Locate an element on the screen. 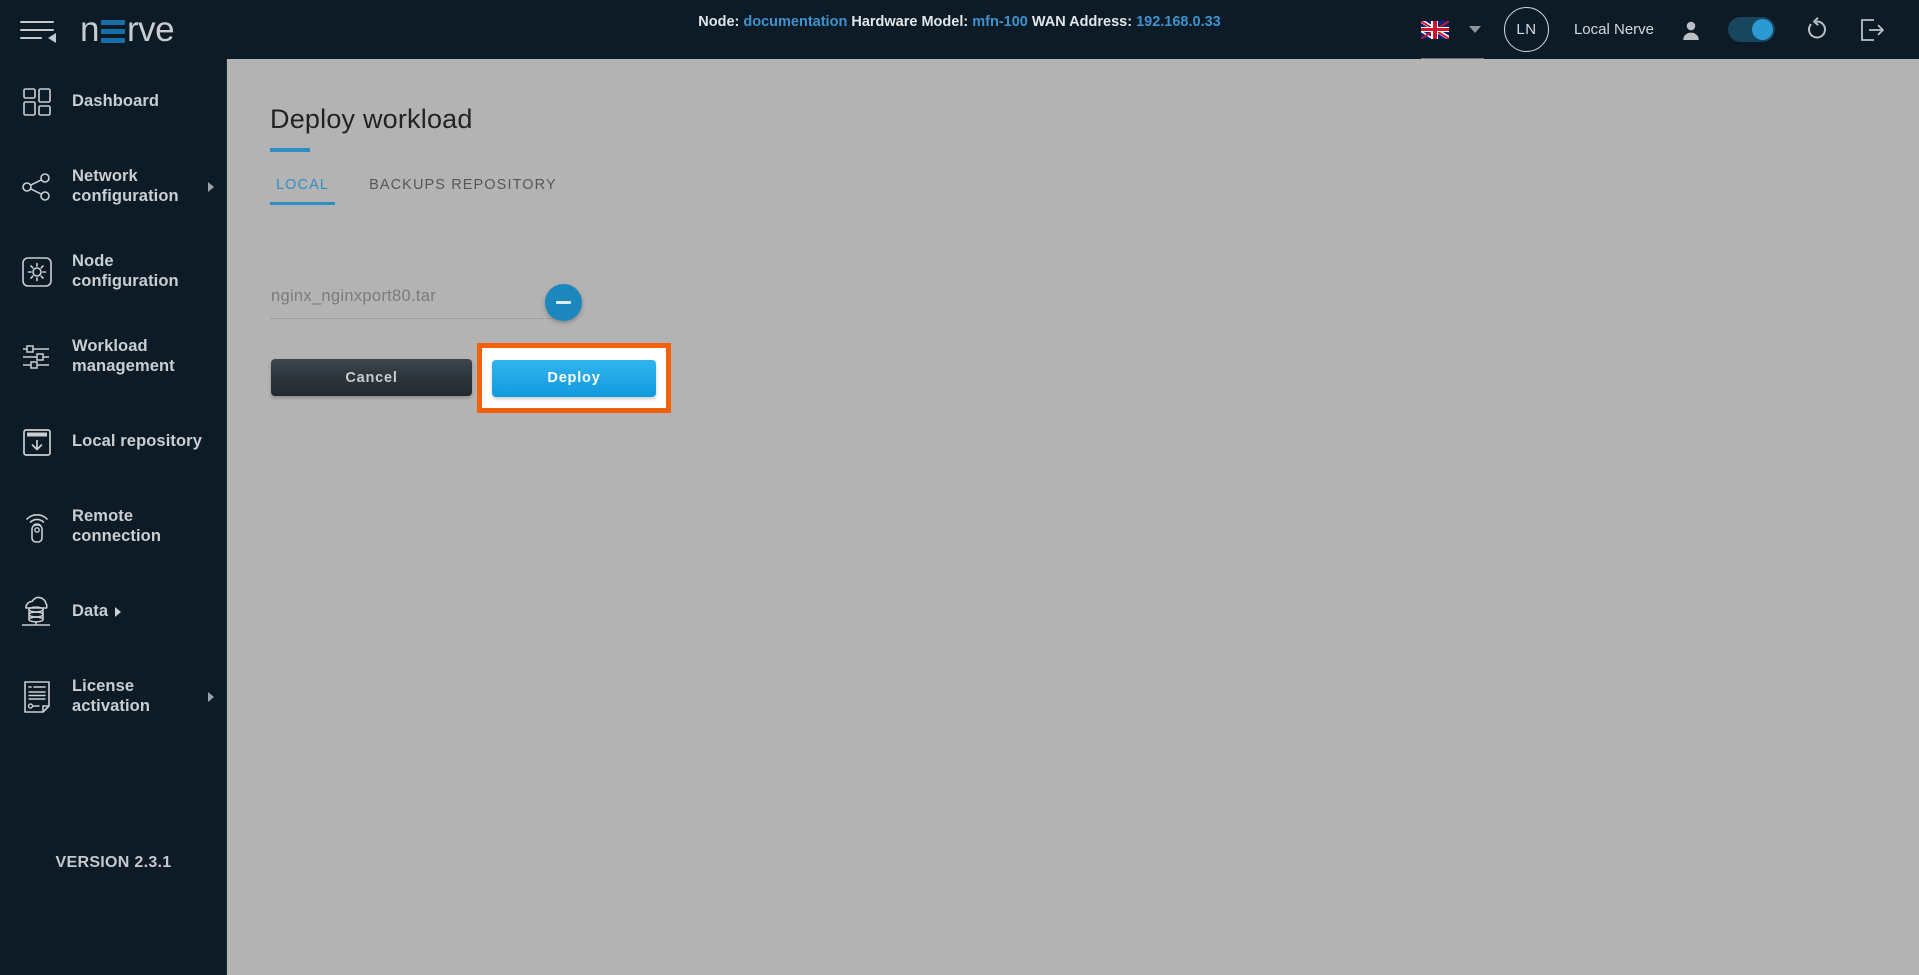 The image size is (1919, 975). tab-bar: LOCAL BACKUPS REPOSITORY is located at coordinates (416, 191).